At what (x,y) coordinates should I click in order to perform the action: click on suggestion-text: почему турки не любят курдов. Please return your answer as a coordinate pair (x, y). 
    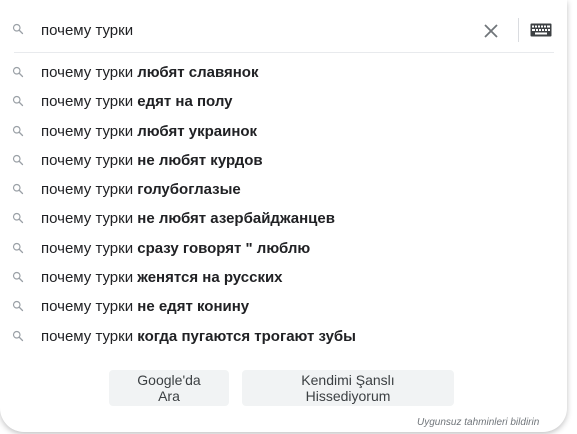
    Looking at the image, I should click on (152, 160).